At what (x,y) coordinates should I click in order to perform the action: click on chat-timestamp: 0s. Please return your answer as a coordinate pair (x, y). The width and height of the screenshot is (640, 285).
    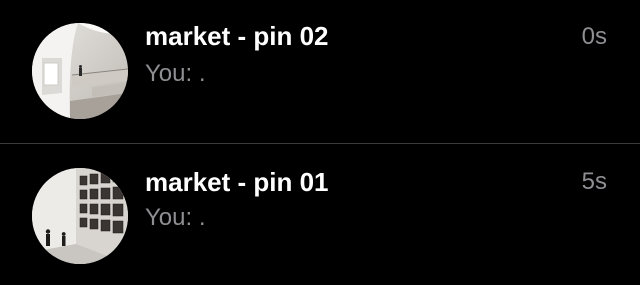
    Looking at the image, I should click on (594, 36).